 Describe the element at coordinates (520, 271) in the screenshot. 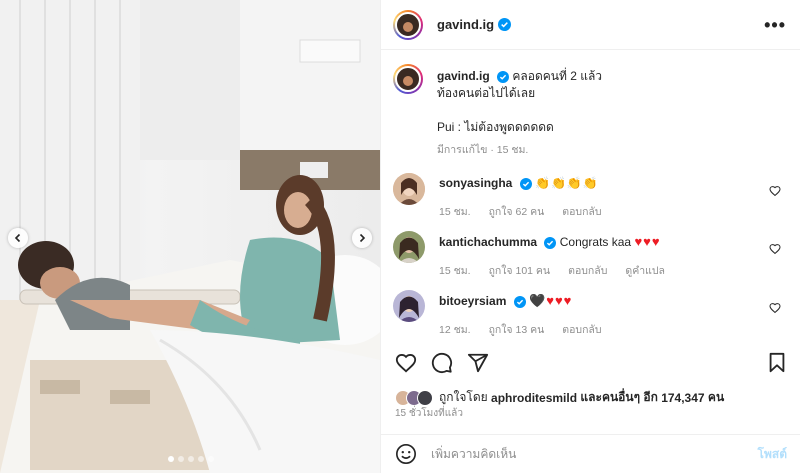

I see `comment-likes-count: ถูกใจ 101 คน` at that location.